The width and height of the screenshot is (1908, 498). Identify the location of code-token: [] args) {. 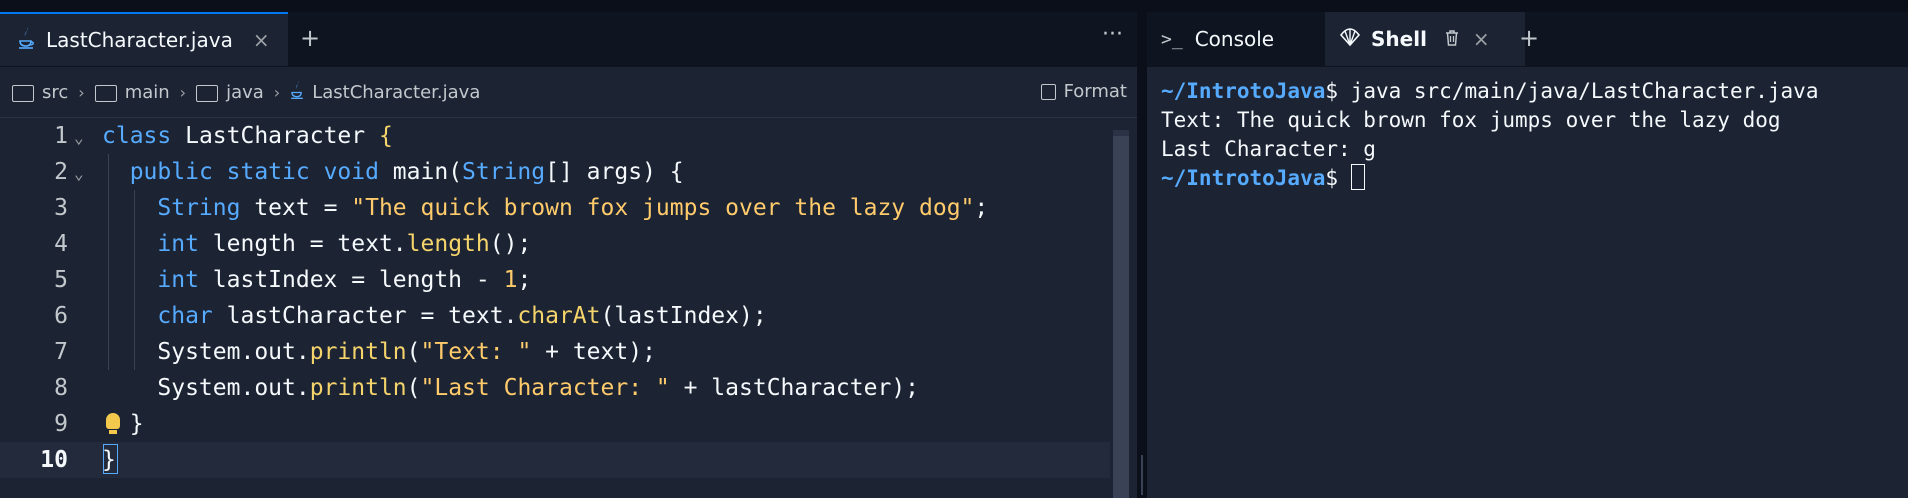
(614, 172).